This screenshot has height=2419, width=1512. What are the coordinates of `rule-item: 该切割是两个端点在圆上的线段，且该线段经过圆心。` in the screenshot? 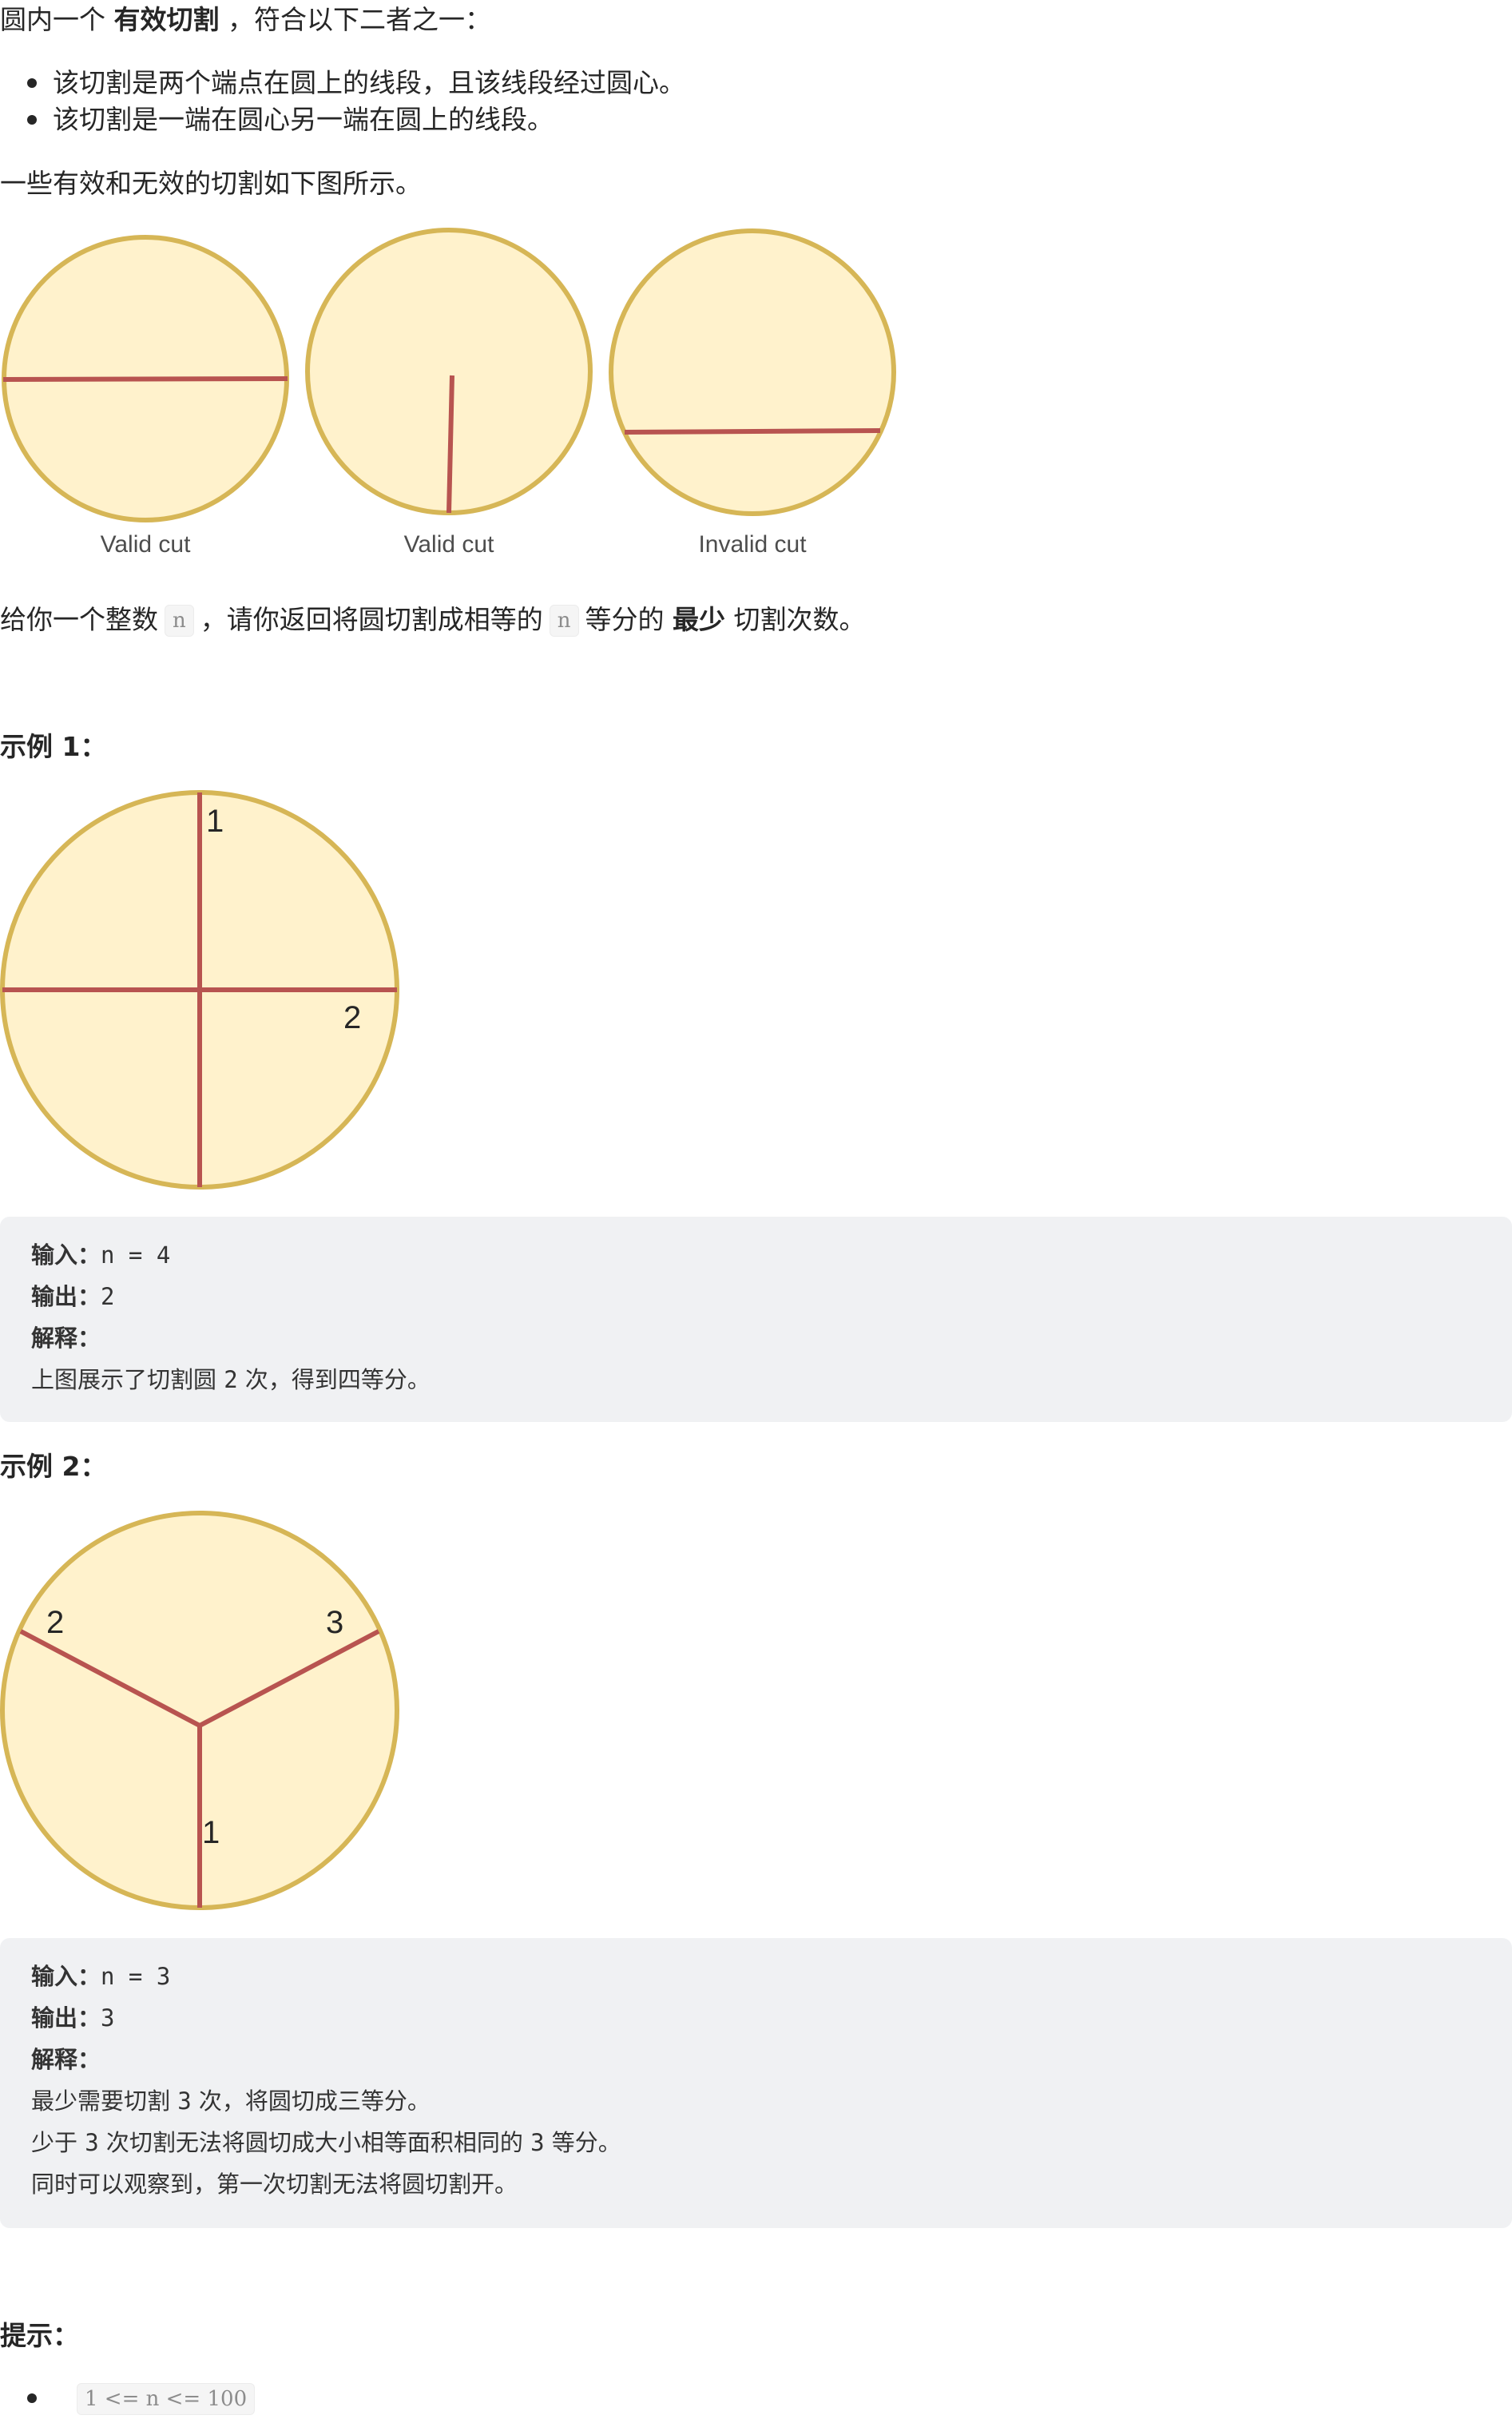 It's located at (356, 83).